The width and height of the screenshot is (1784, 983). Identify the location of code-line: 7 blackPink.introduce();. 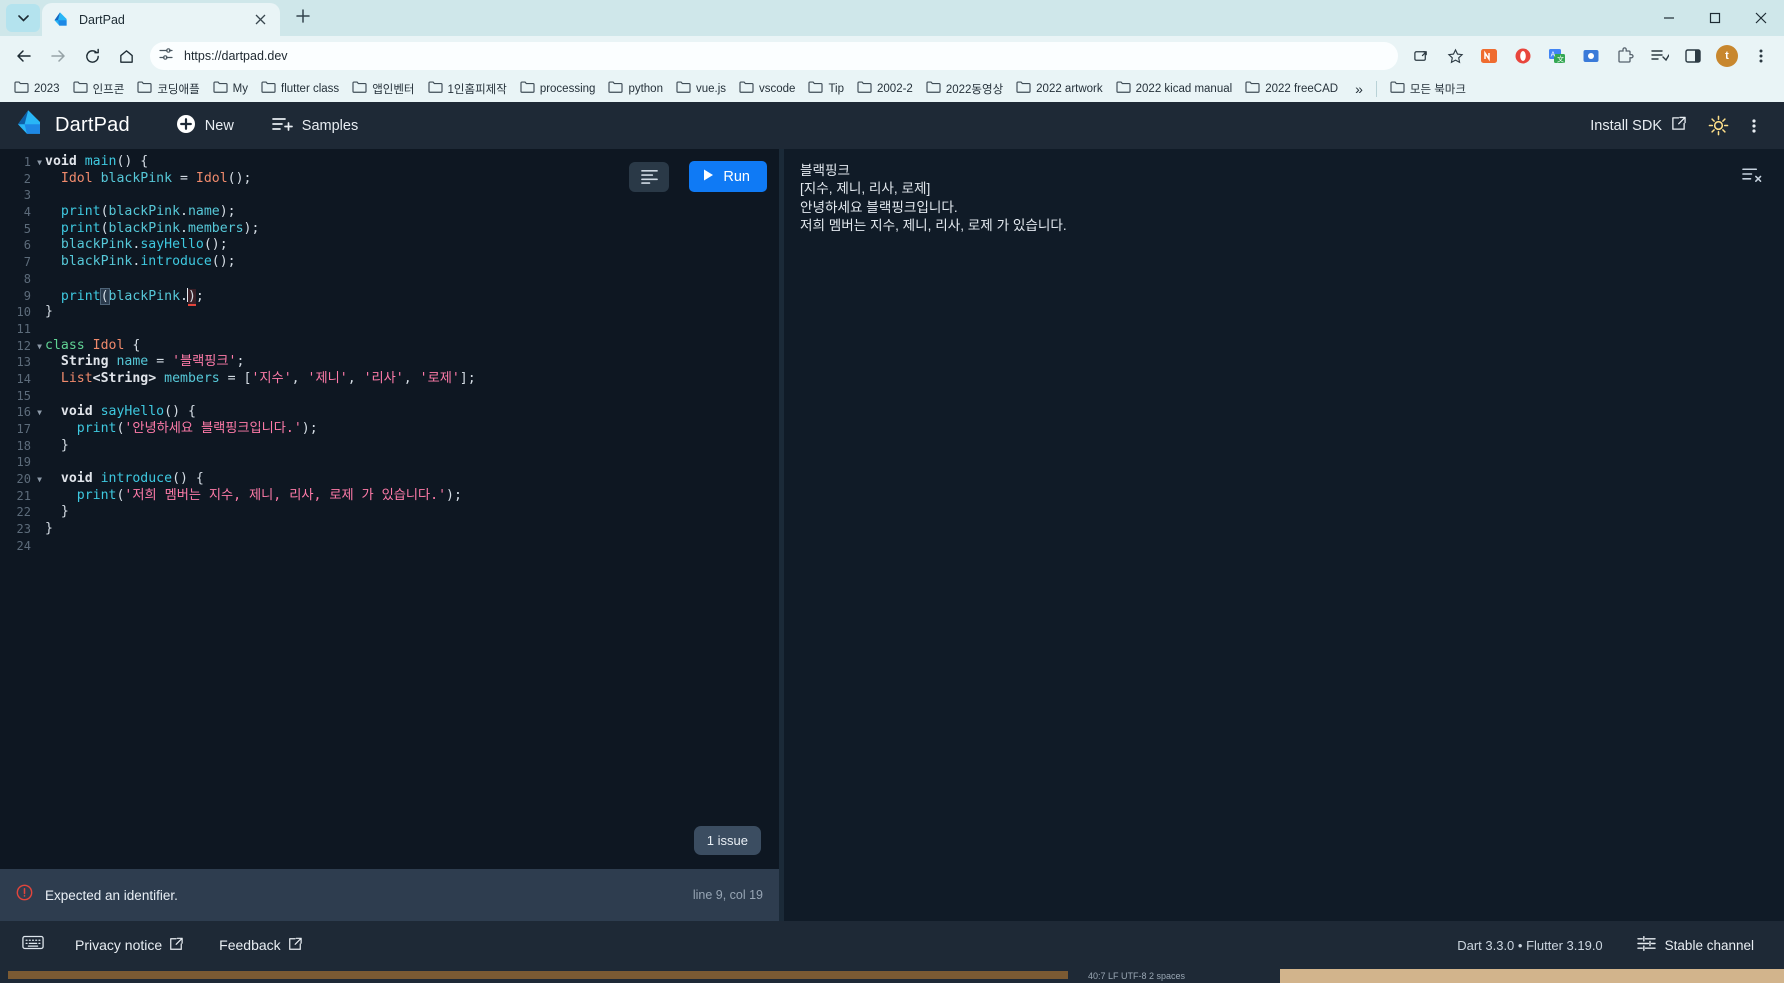
(389, 262).